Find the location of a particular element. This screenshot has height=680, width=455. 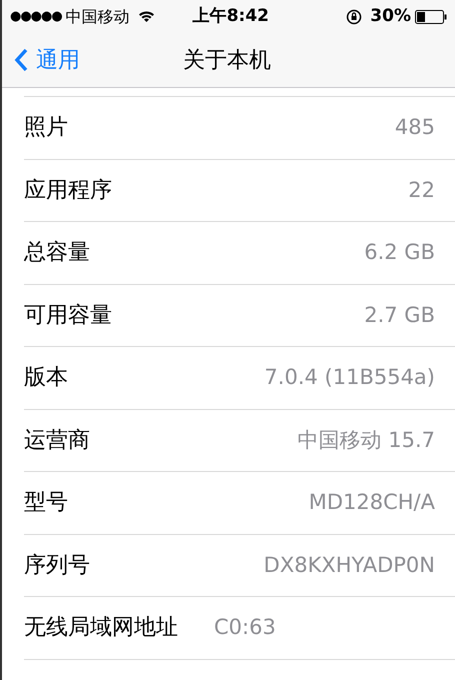

wifi-icon is located at coordinates (146, 16).